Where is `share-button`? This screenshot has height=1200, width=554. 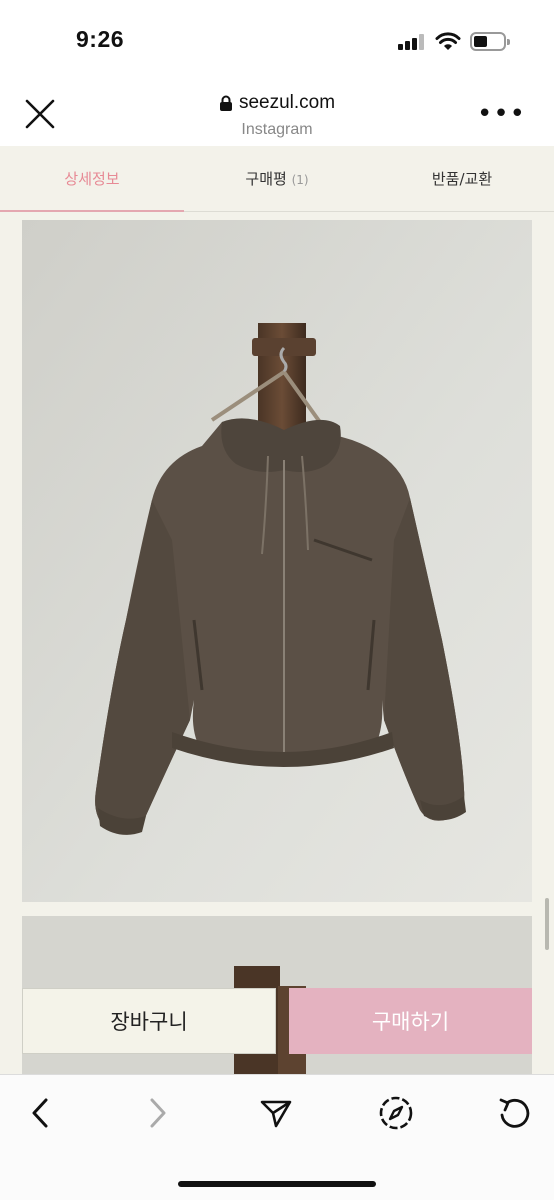
share-button is located at coordinates (276, 1113).